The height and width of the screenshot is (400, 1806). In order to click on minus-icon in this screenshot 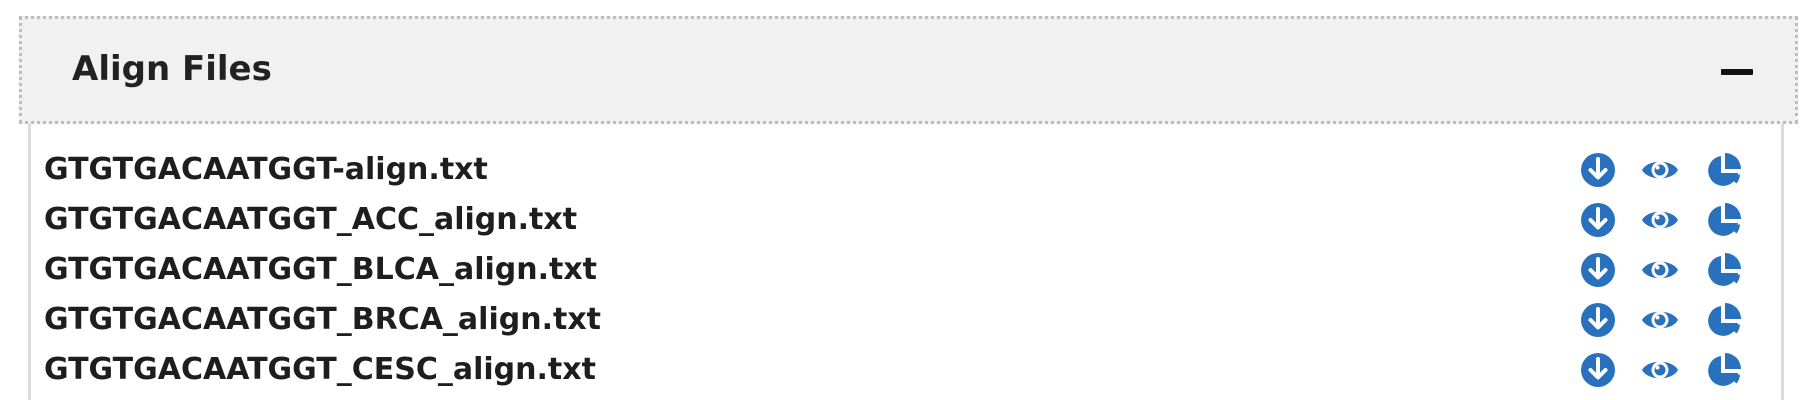, I will do `click(1737, 72)`.